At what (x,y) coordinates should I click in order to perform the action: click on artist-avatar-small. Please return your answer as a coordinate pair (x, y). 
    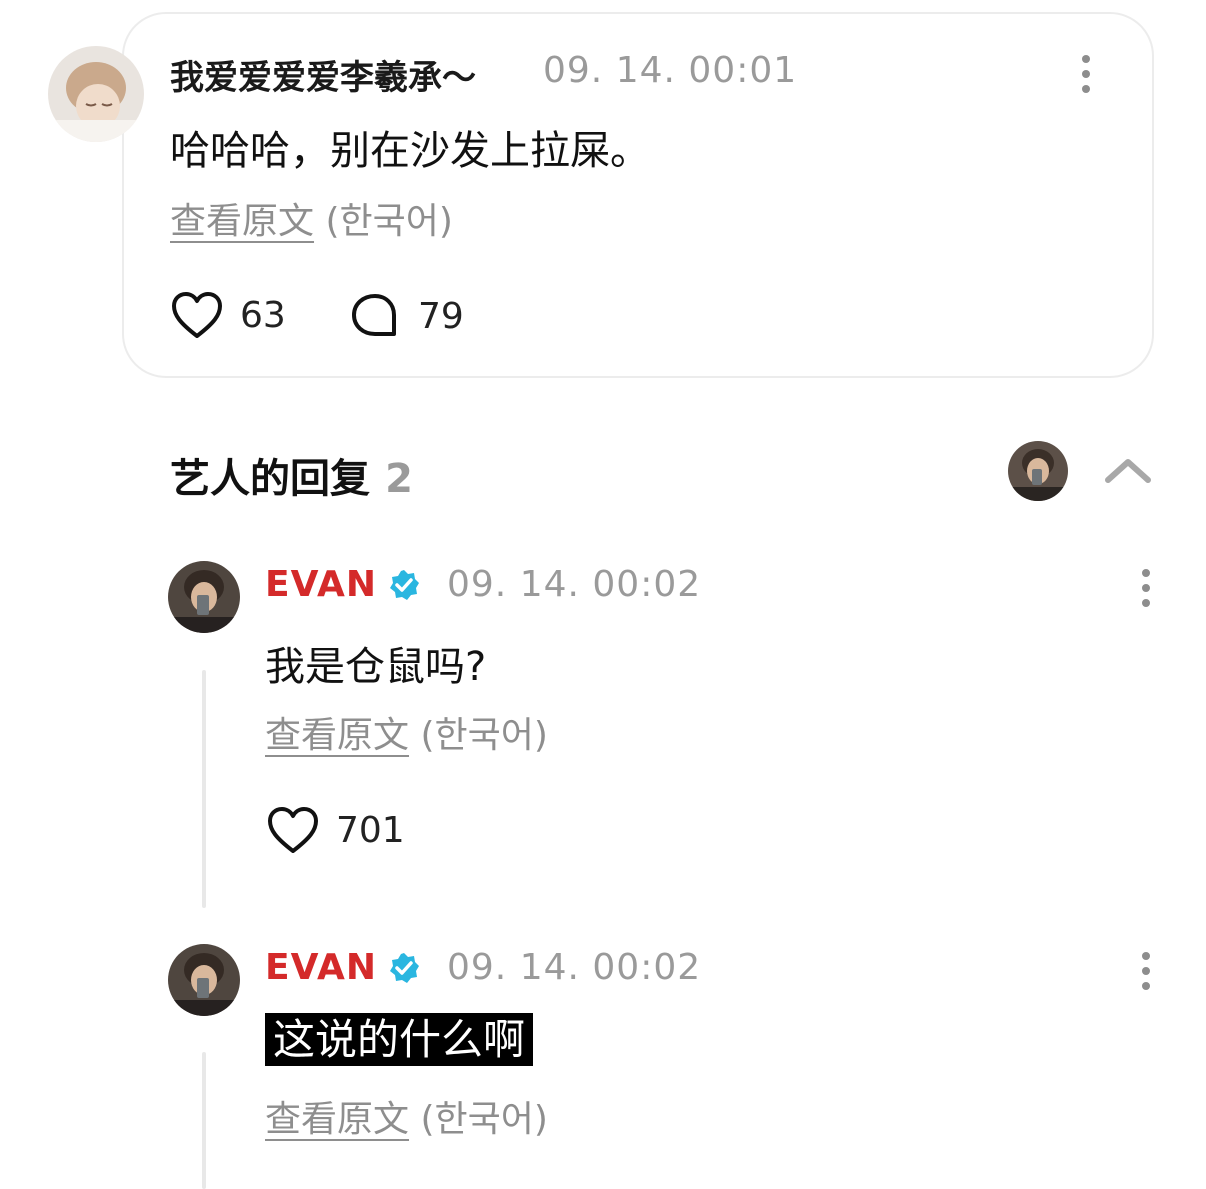
    Looking at the image, I should click on (1038, 471).